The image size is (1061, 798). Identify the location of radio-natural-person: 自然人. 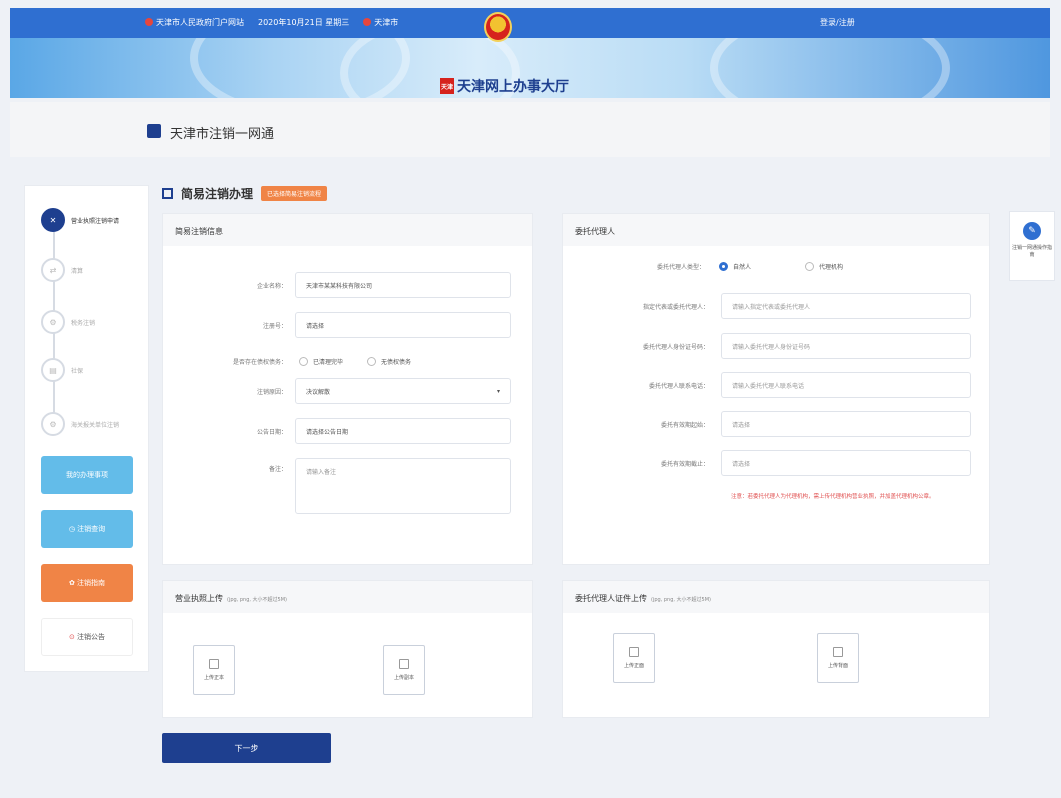
(735, 266).